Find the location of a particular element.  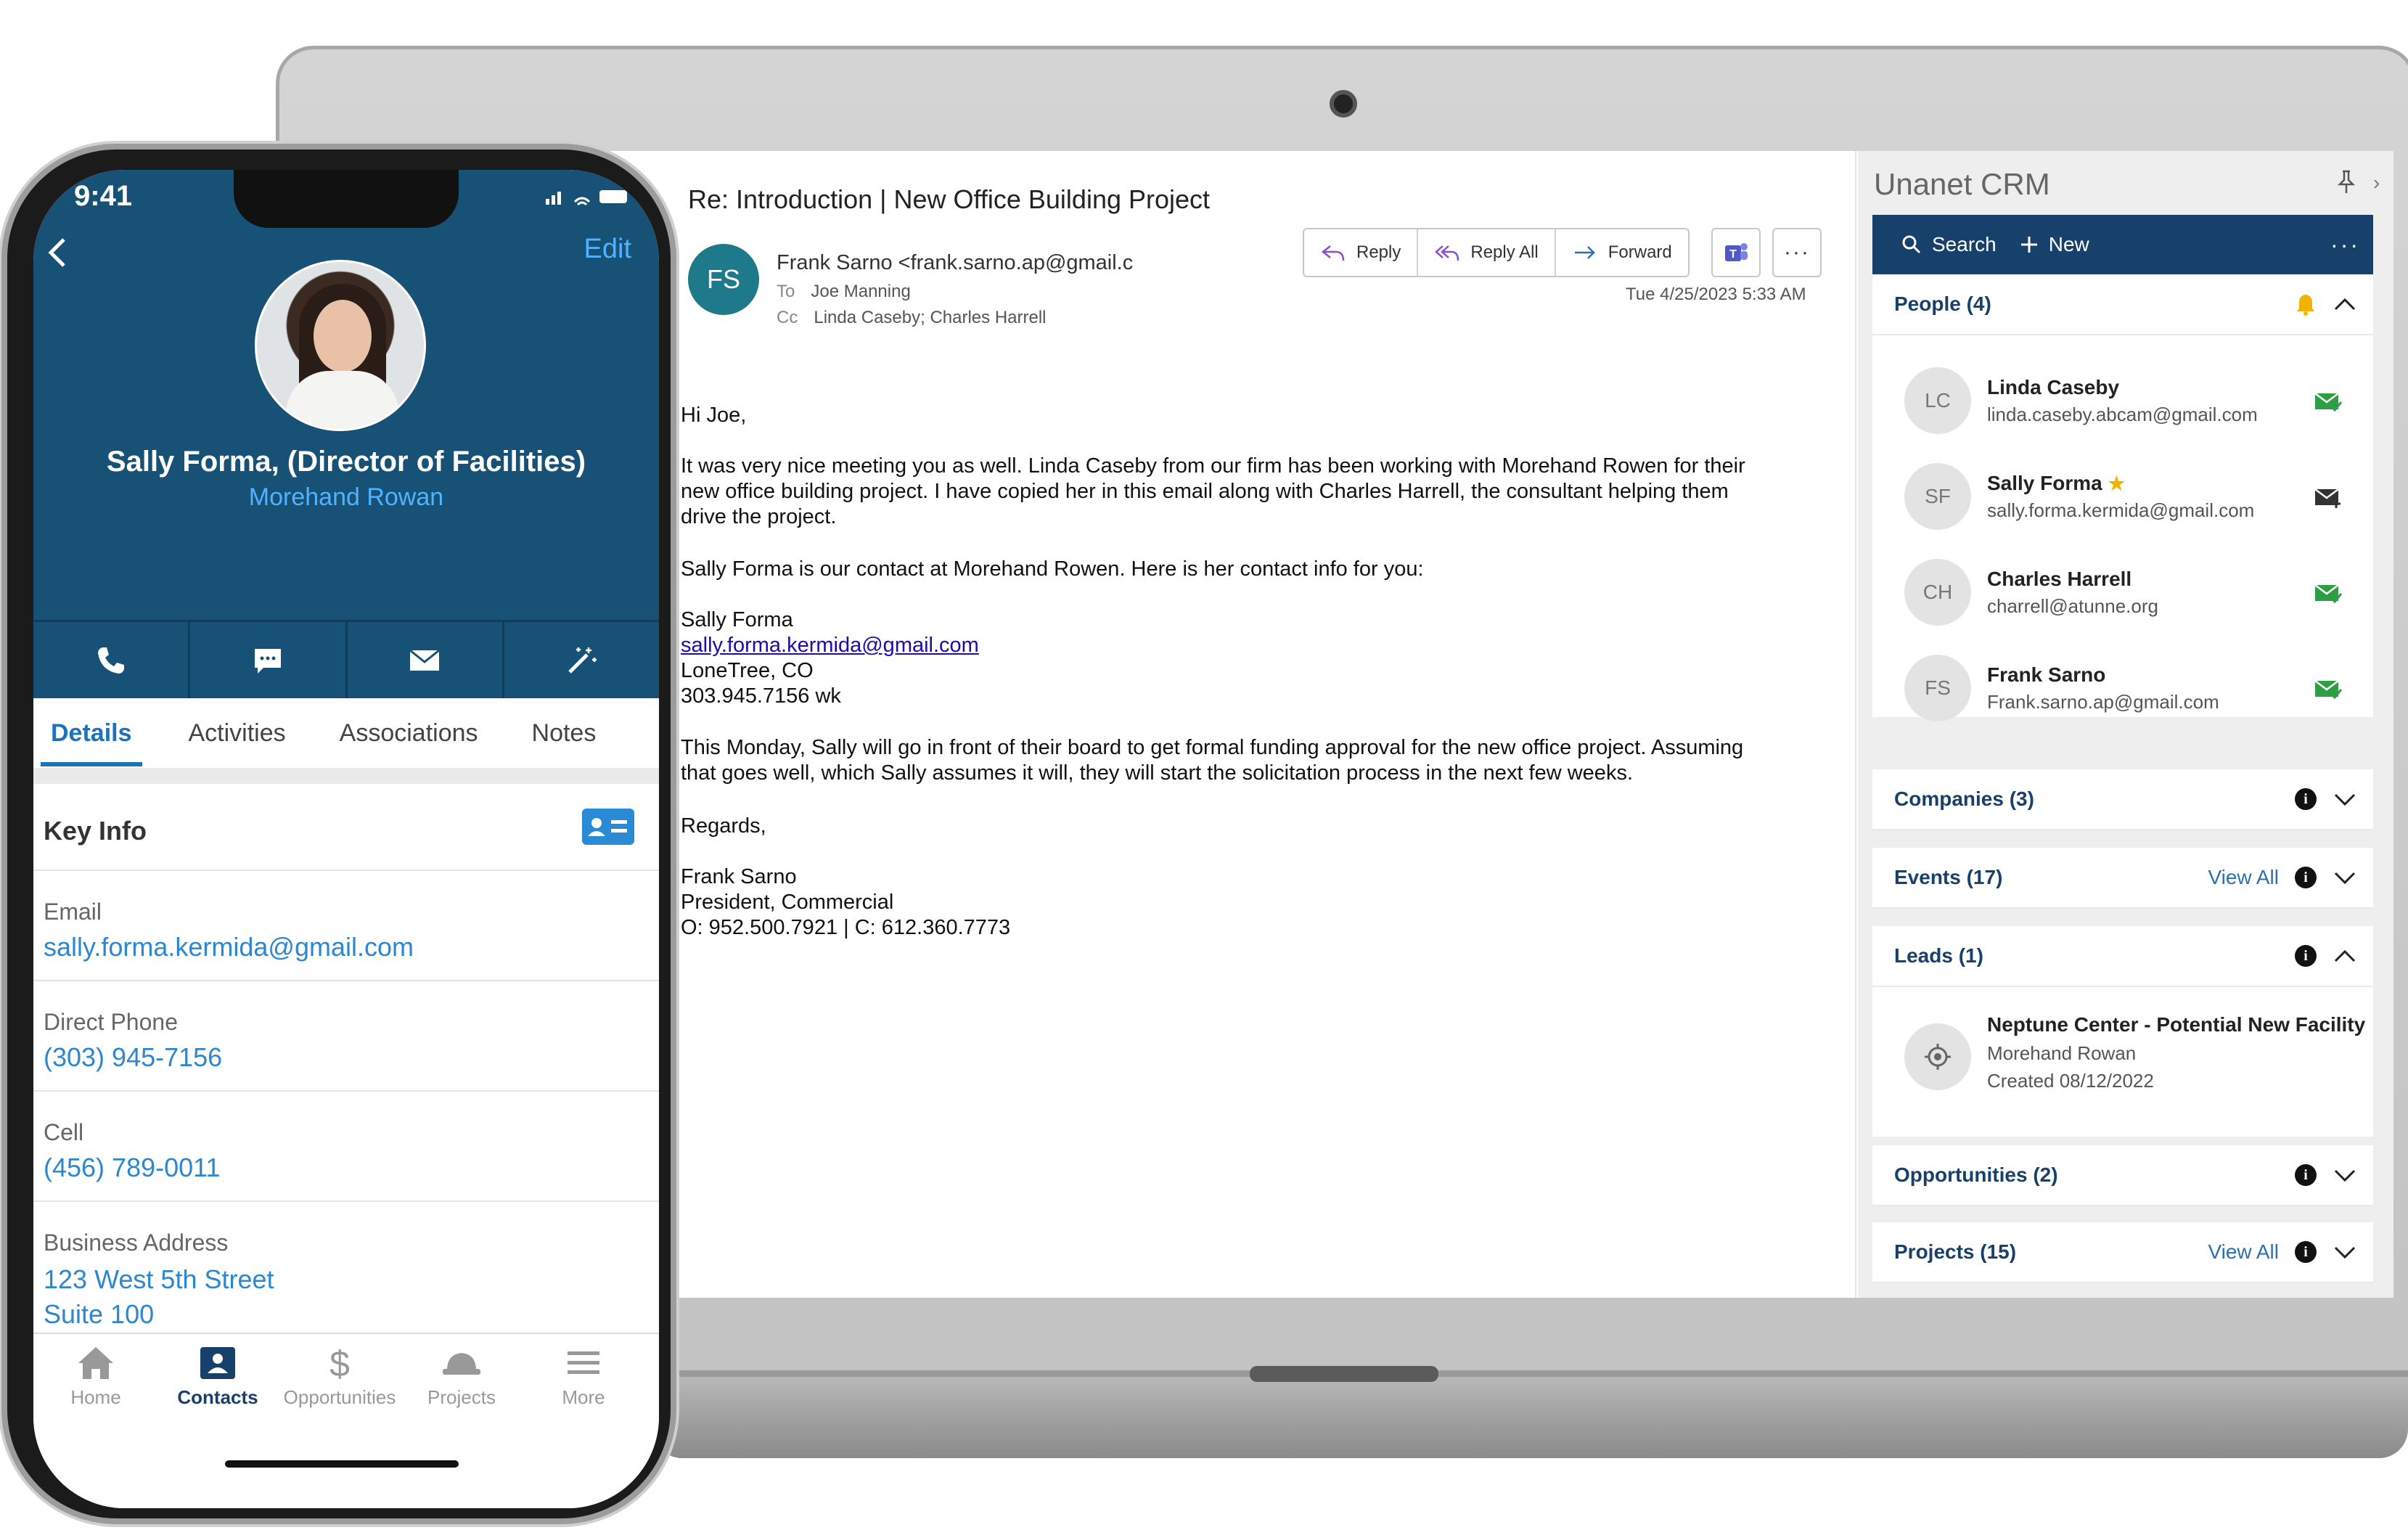

tabbar-projects: Projects is located at coordinates (462, 1376).